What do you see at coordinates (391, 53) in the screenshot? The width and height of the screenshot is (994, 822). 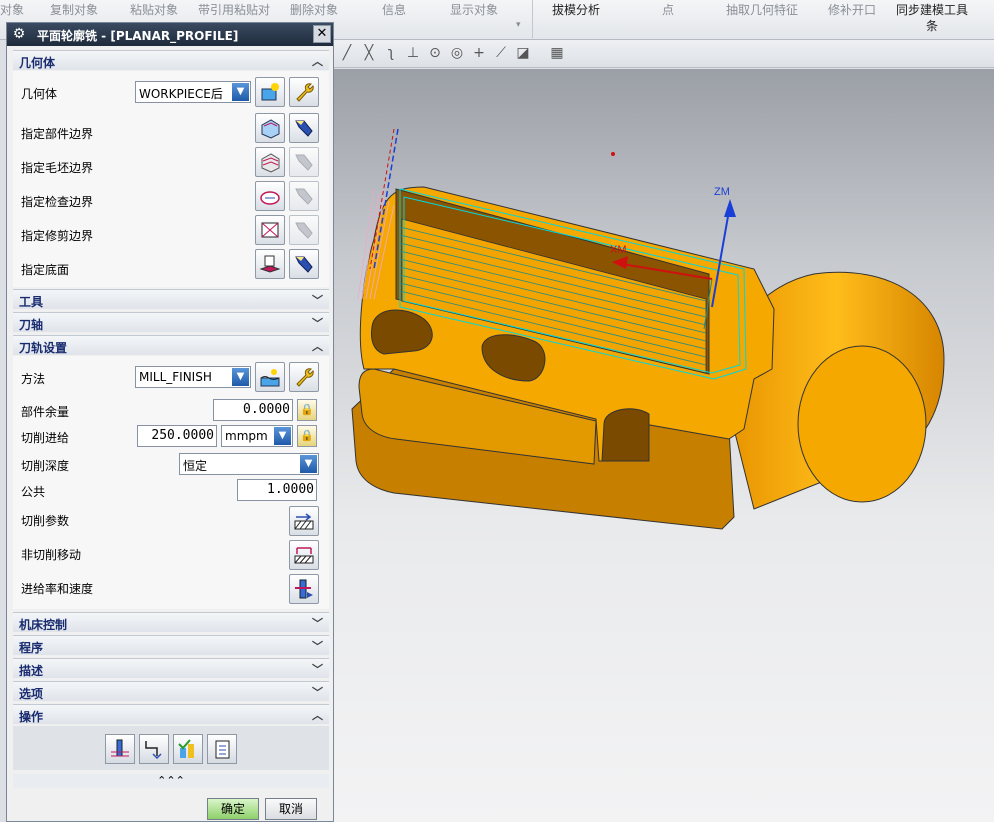 I see `curve-snap-icon: ʅ` at bounding box center [391, 53].